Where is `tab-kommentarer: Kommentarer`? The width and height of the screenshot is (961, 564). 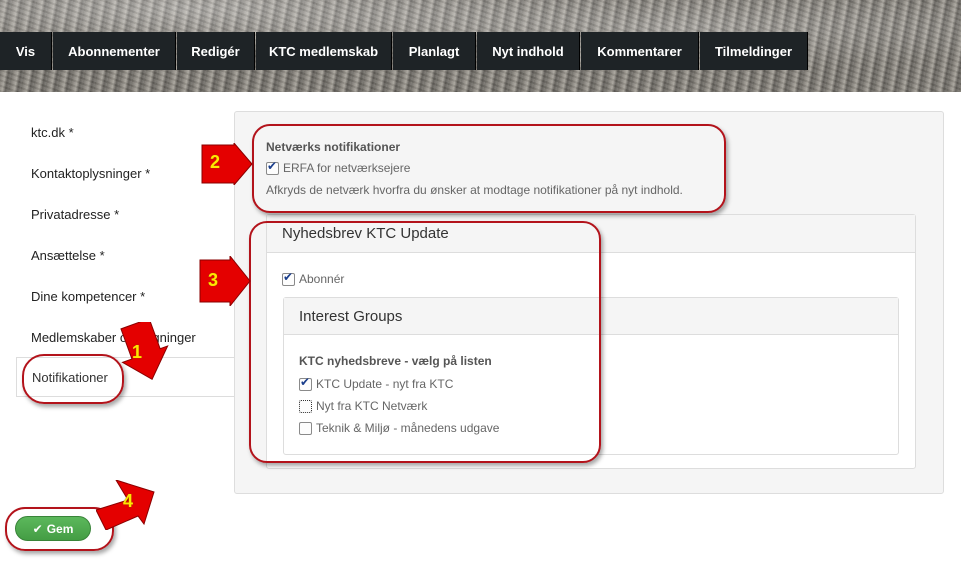 tab-kommentarer: Kommentarer is located at coordinates (640, 51).